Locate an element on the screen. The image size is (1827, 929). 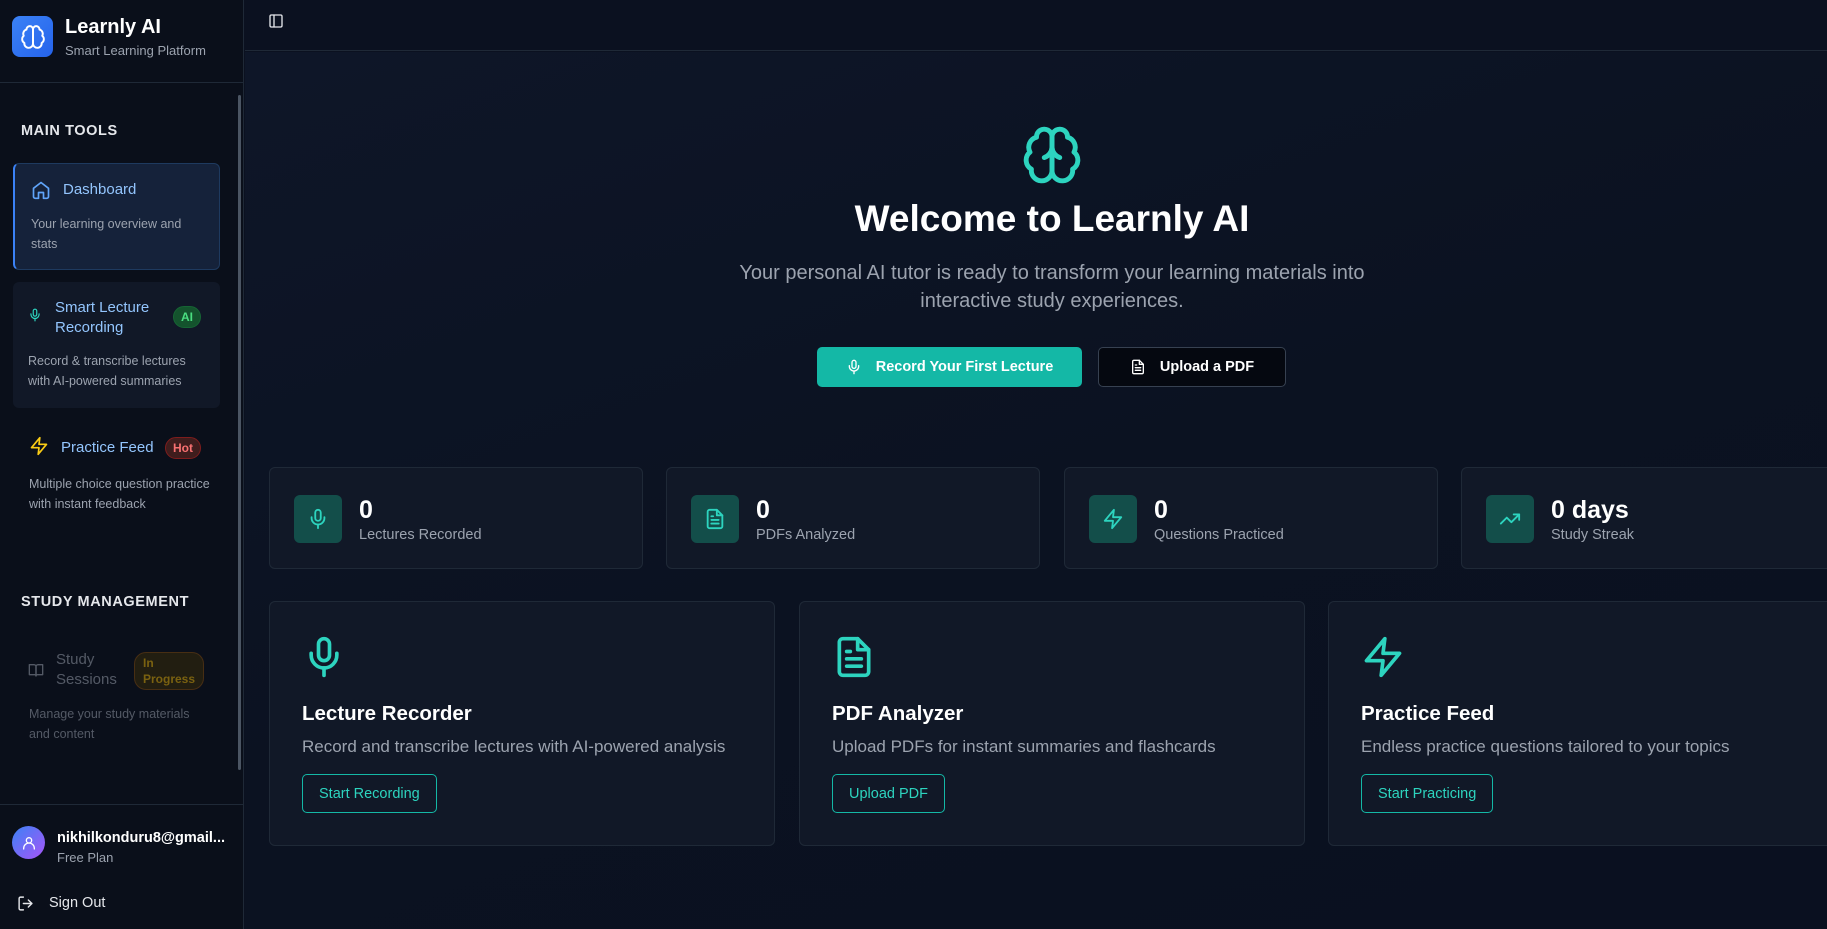
brand-name: Learnly AI is located at coordinates (113, 27).